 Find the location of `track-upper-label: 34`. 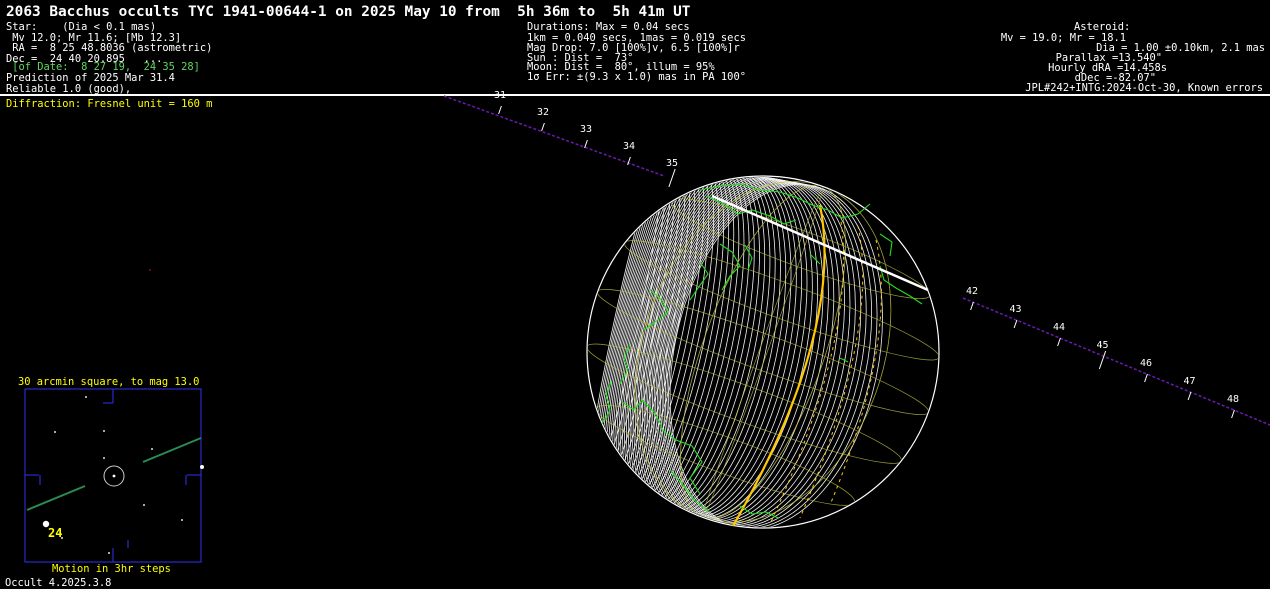

track-upper-label: 34 is located at coordinates (629, 146).